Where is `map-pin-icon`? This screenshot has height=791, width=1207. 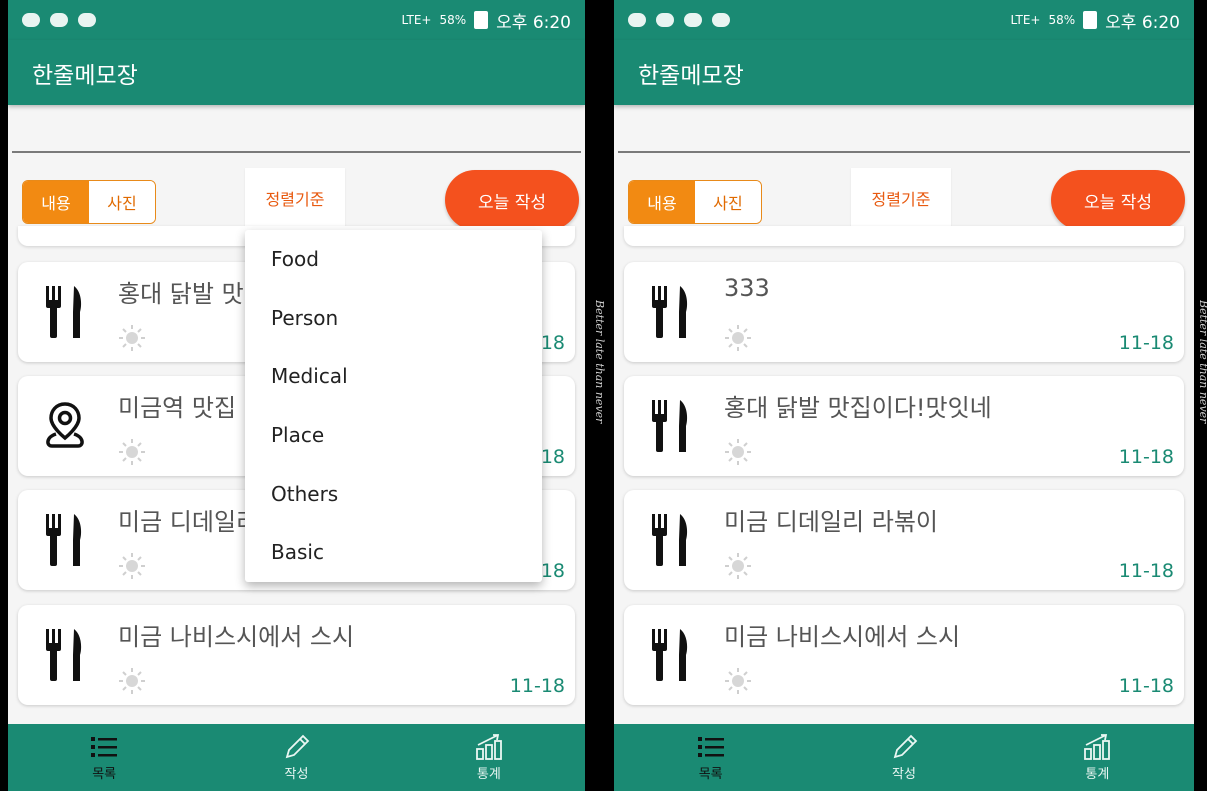 map-pin-icon is located at coordinates (65, 426).